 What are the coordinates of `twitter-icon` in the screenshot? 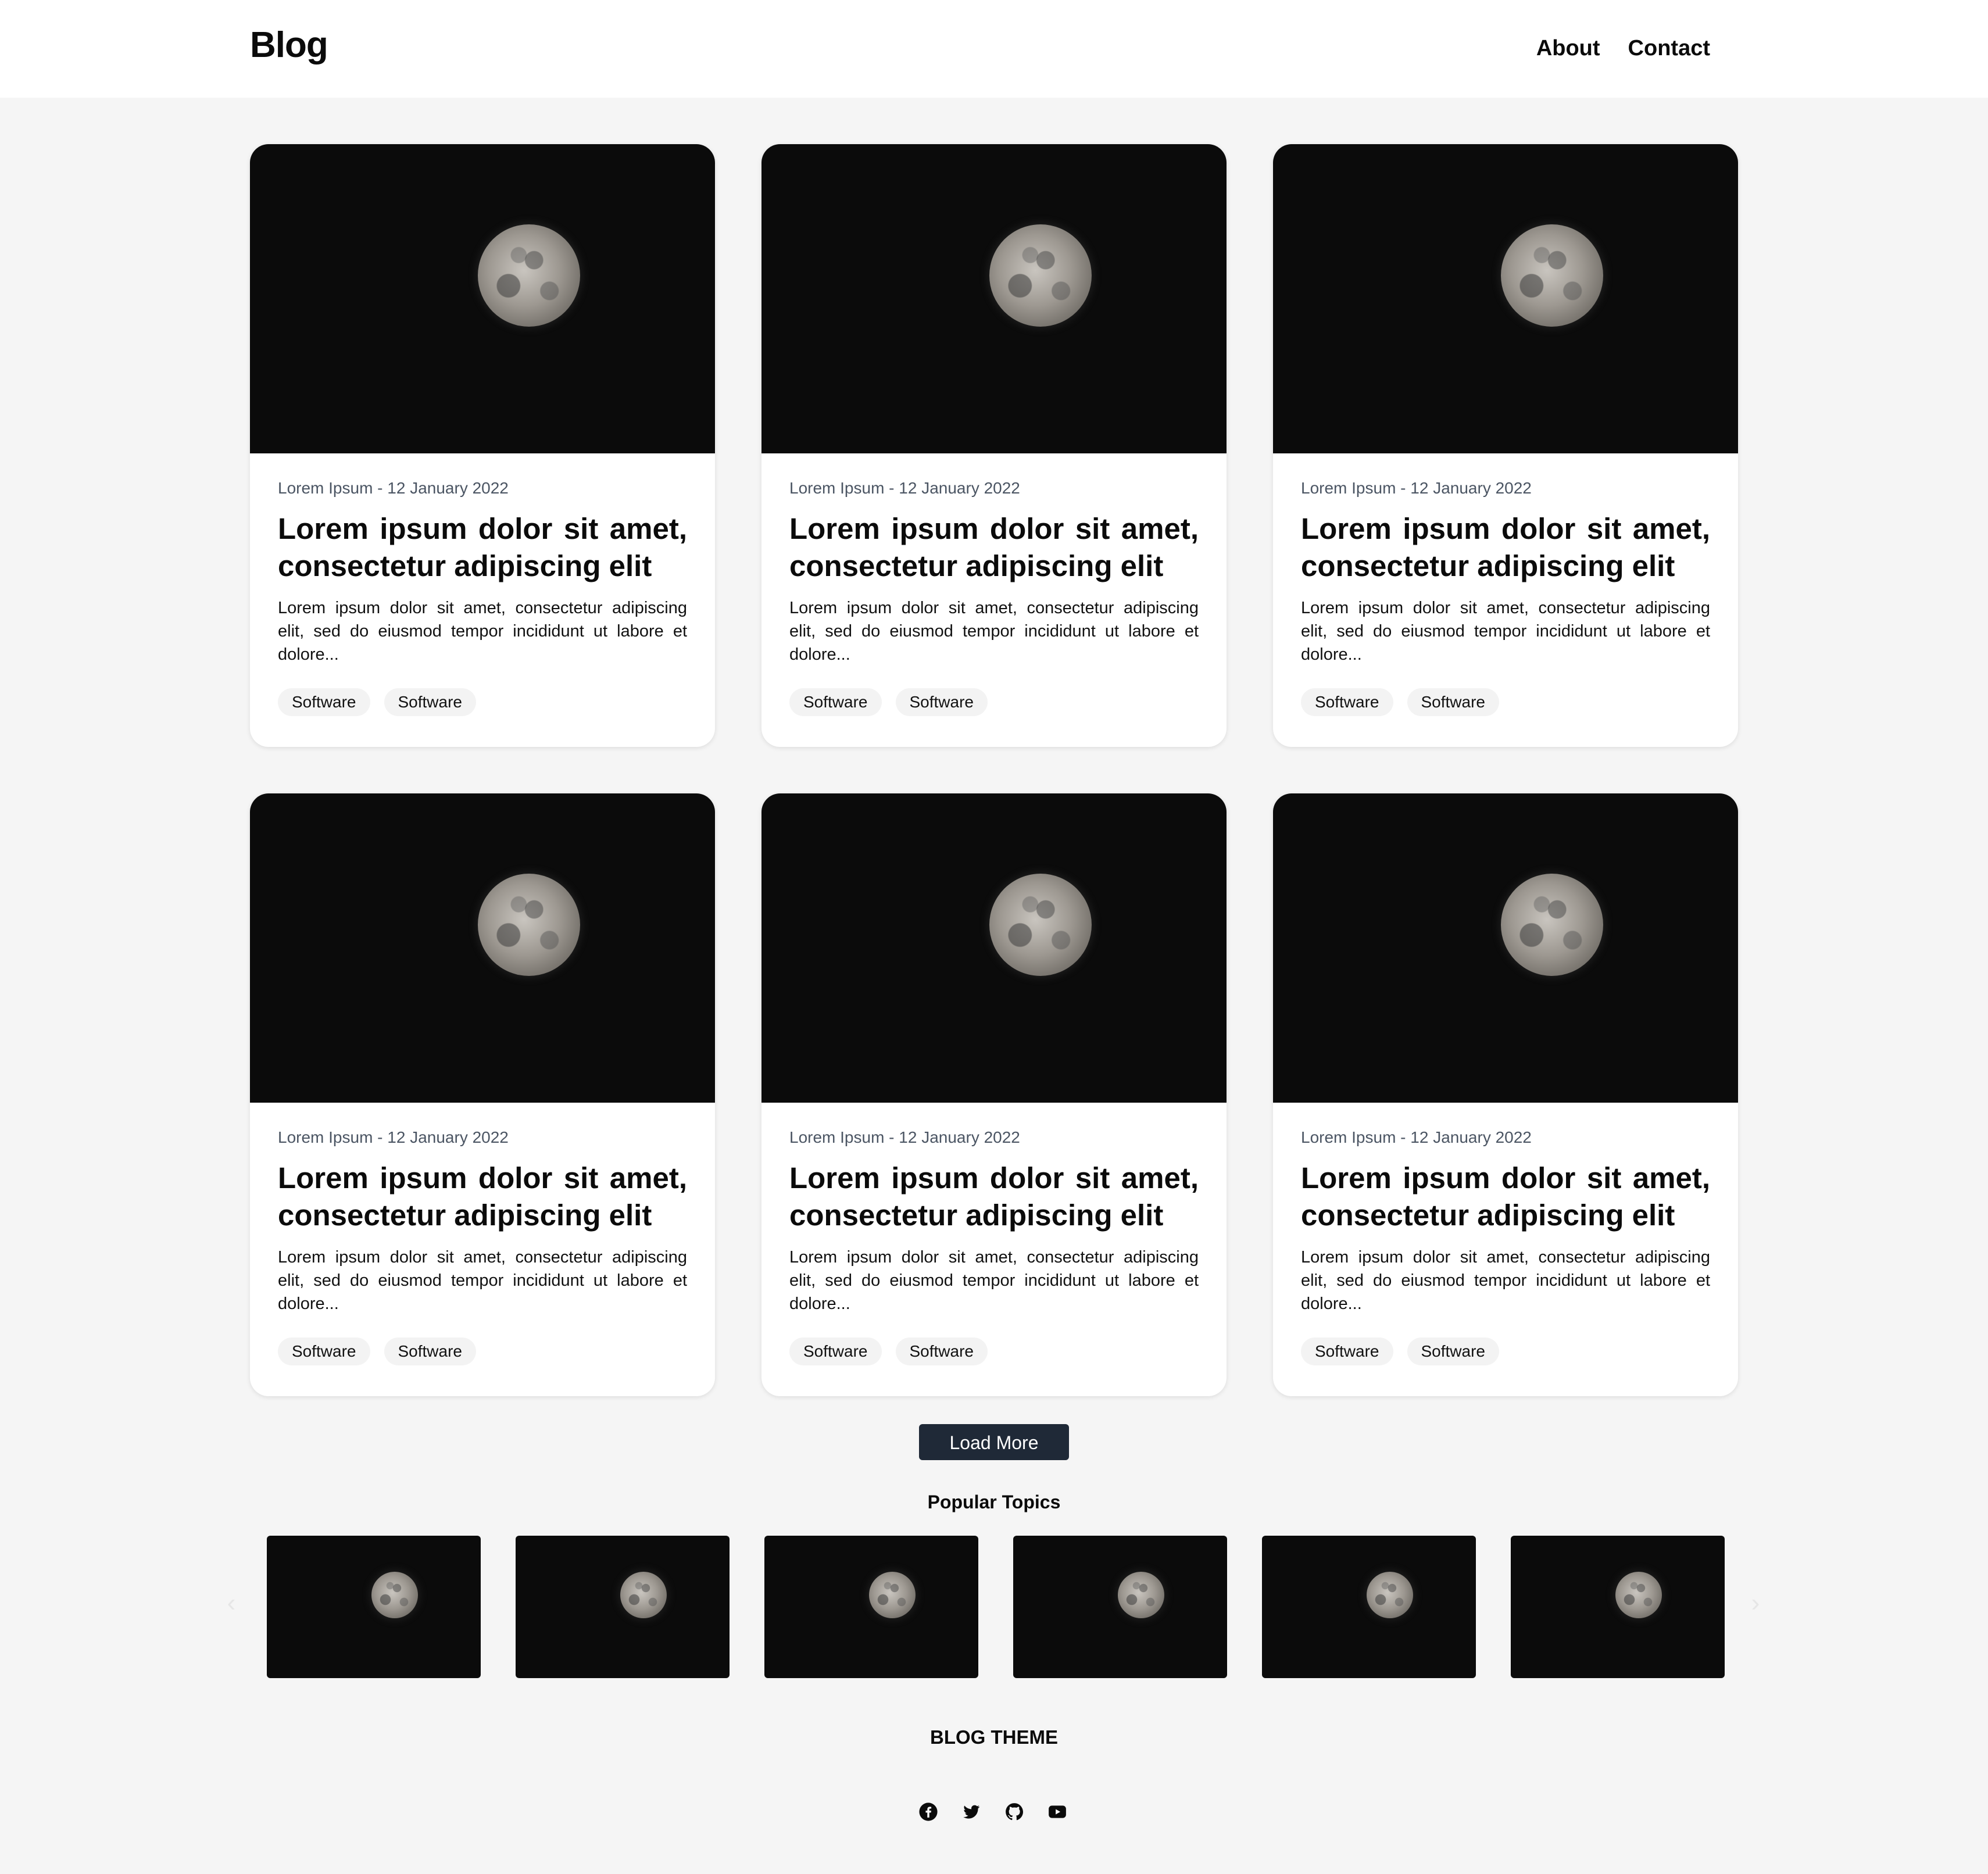 It's located at (971, 1812).